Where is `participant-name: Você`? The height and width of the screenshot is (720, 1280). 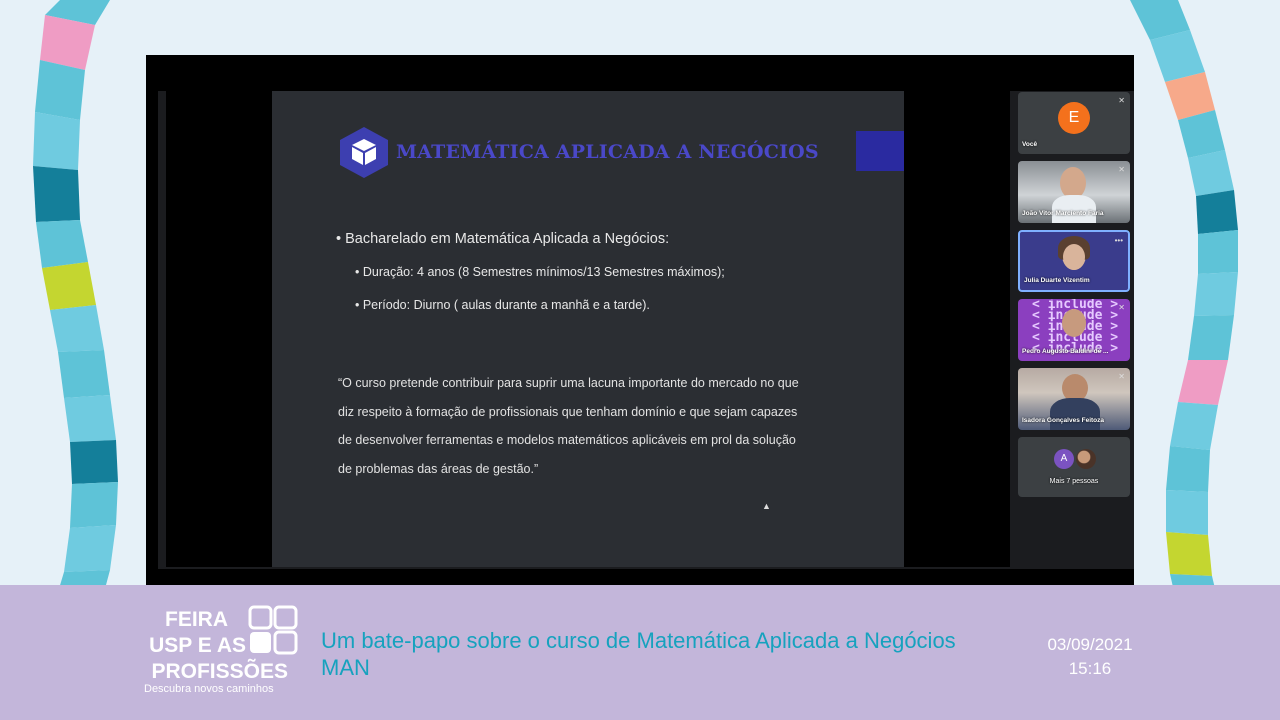 participant-name: Você is located at coordinates (1030, 144).